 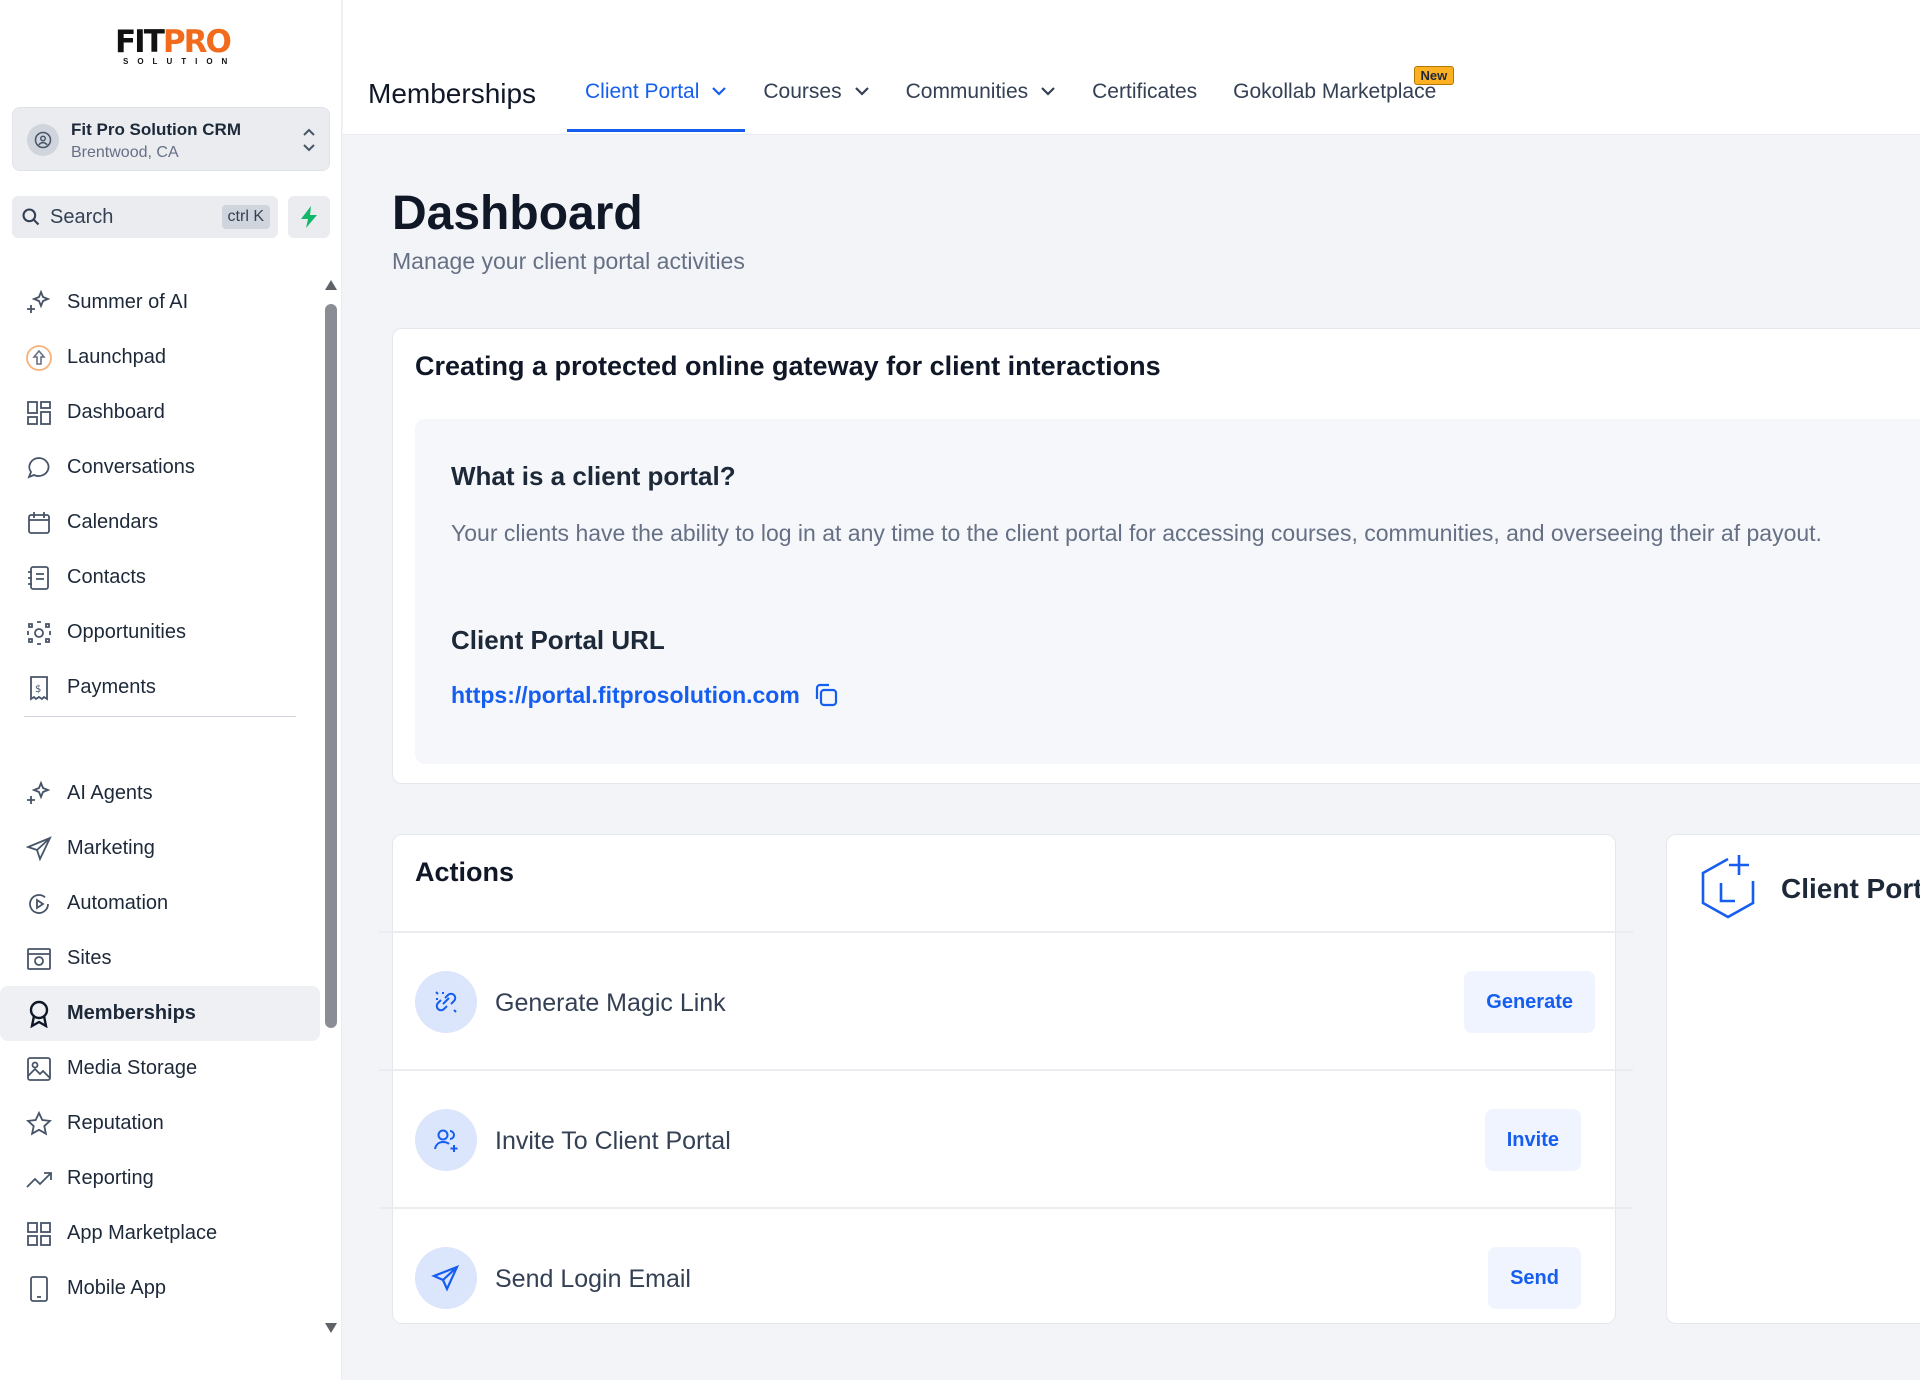 What do you see at coordinates (160, 522) in the screenshot?
I see `sidebar-item-calendars: Calendars` at bounding box center [160, 522].